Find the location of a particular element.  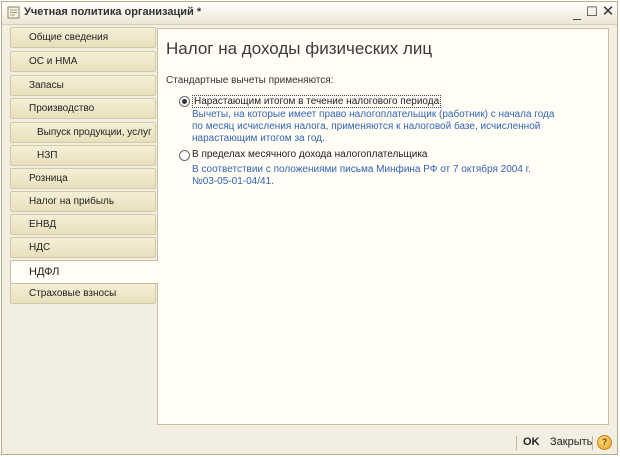

close-window-button: ✕ is located at coordinates (608, 12).